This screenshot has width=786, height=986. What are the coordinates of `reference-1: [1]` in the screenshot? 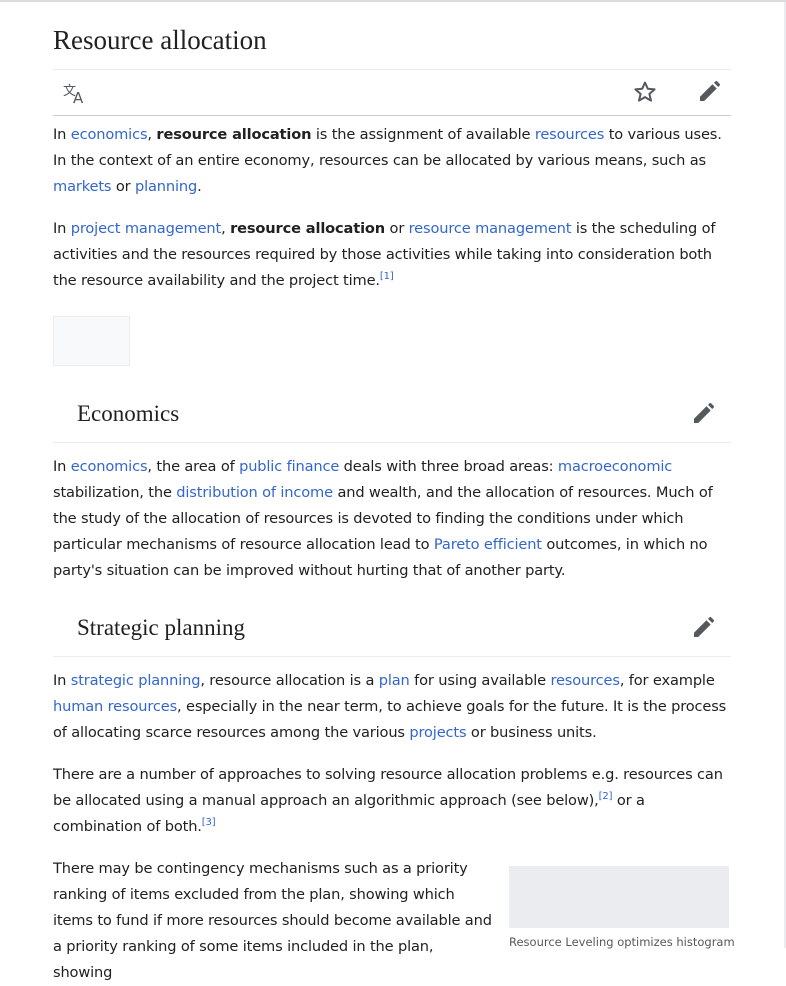 It's located at (387, 276).